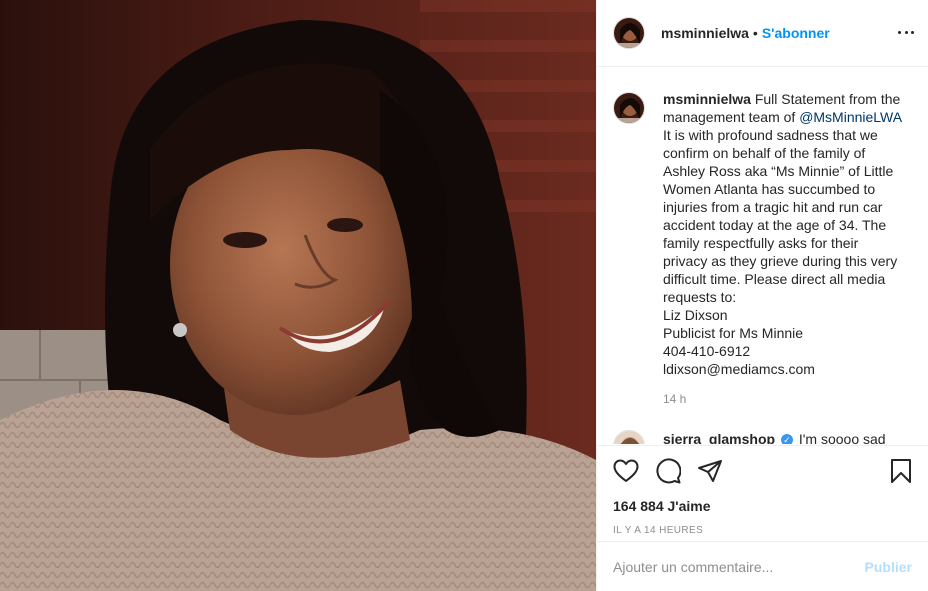 This screenshot has width=928, height=591. I want to click on caption-line: Full Statement from the, so click(827, 99).